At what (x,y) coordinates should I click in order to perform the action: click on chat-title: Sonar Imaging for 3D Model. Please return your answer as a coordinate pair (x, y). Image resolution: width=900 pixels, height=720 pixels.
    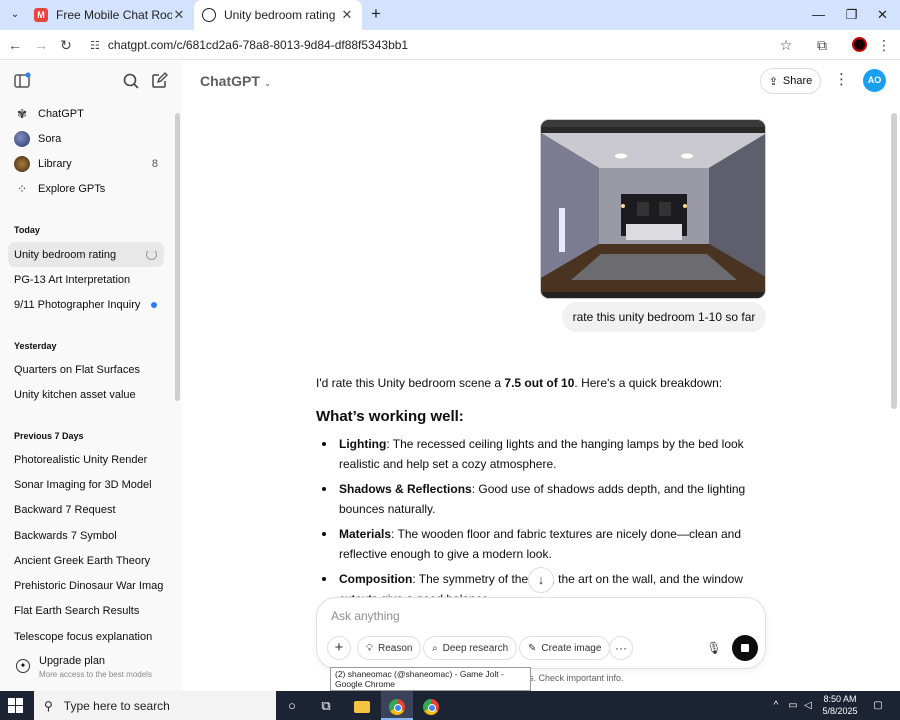
    Looking at the image, I should click on (83, 484).